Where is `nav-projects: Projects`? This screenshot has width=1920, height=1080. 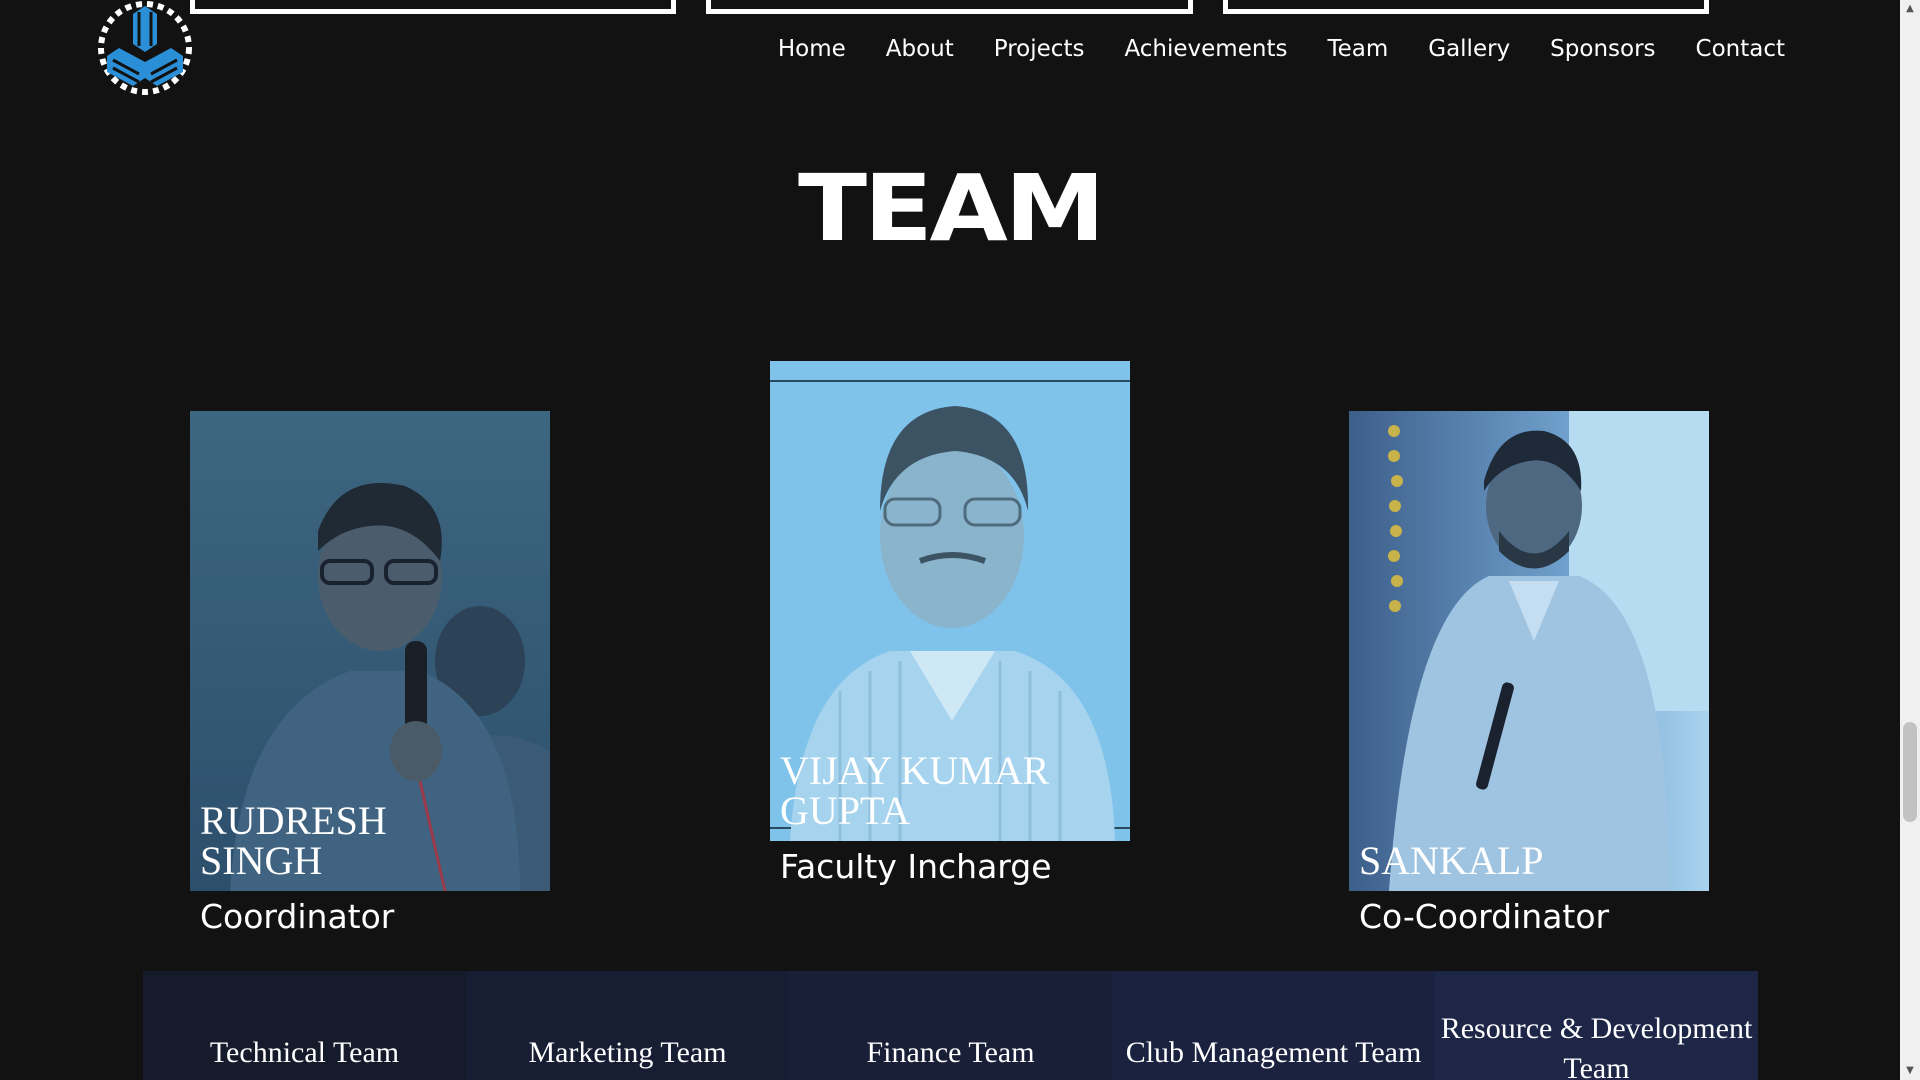
nav-projects: Projects is located at coordinates (1039, 49).